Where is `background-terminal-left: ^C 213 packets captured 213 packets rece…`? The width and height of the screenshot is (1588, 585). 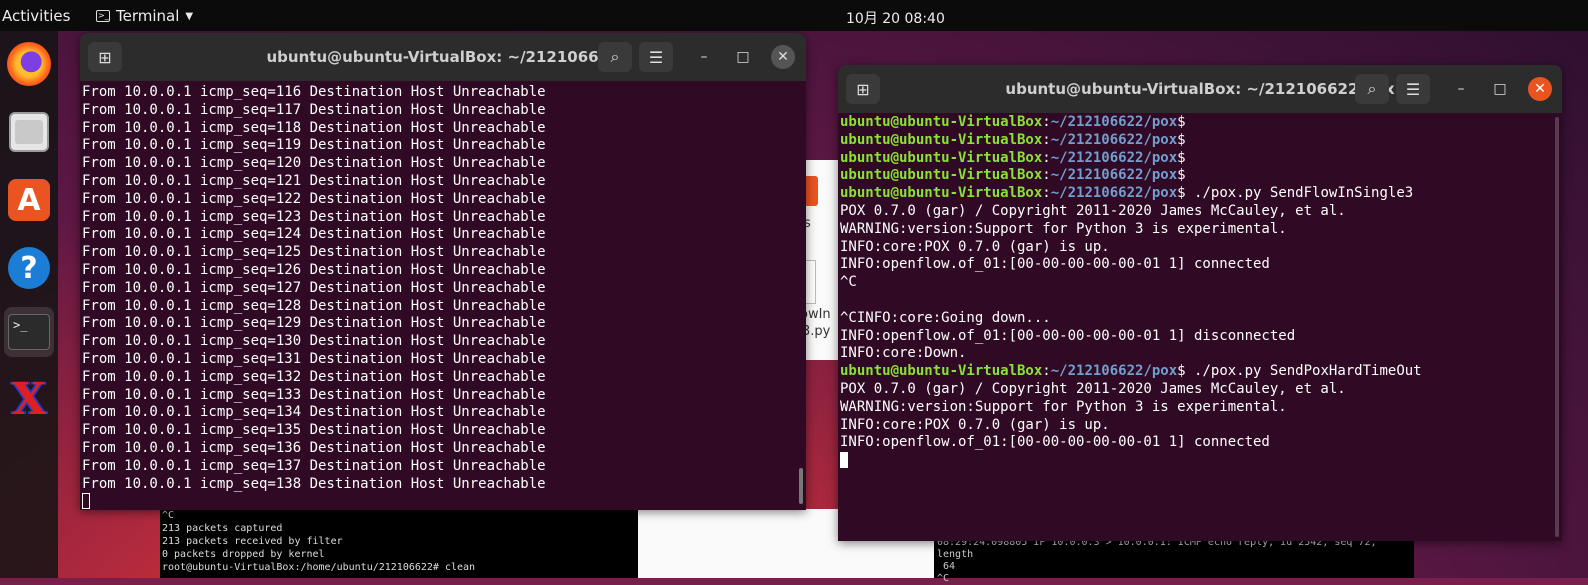
background-terminal-left: ^C 213 packets captured 213 packets rece… is located at coordinates (399, 543).